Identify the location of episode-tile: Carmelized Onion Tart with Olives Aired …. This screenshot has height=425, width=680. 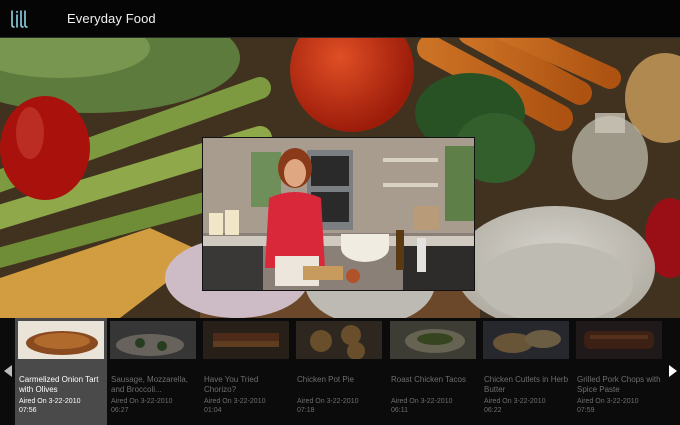
(61, 371).